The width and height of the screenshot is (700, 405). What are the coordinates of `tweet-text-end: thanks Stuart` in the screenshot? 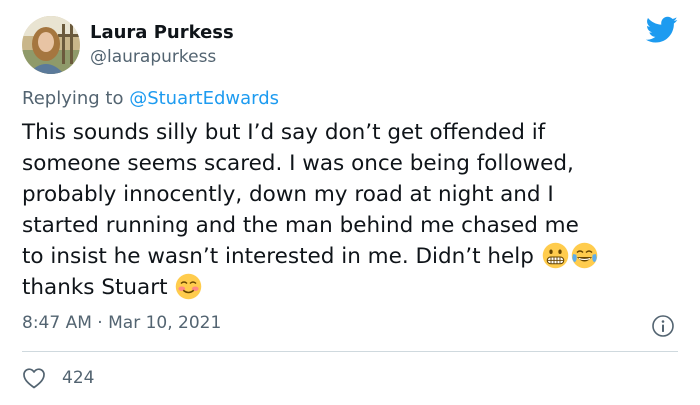 It's located at (98, 287).